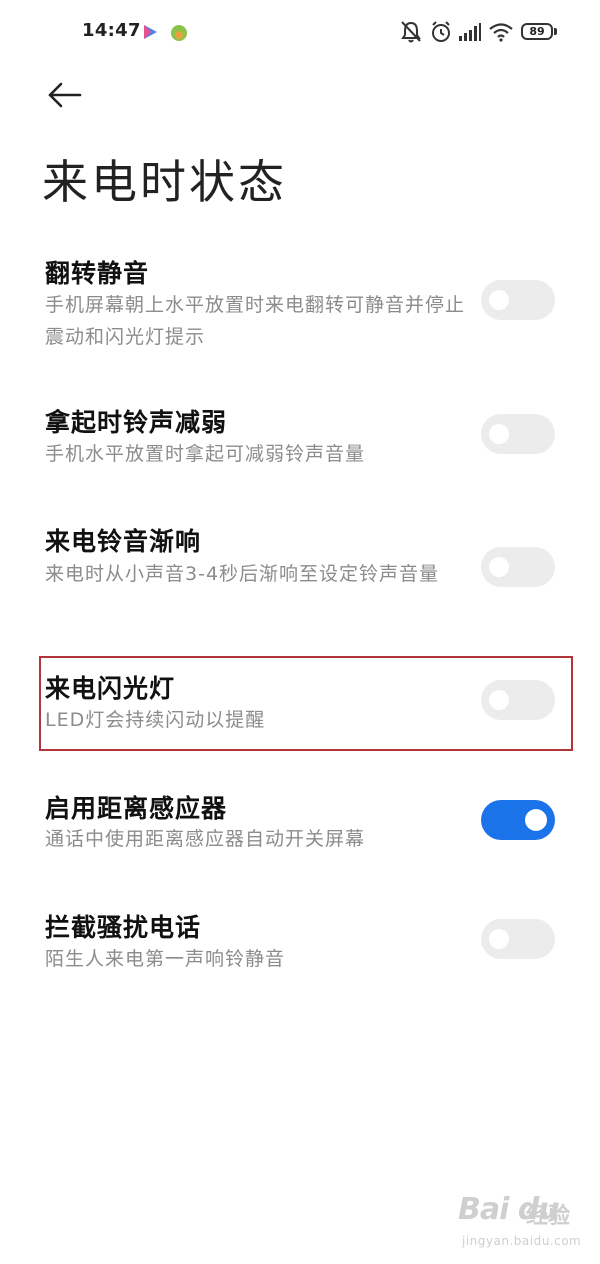  Describe the element at coordinates (555, 31) in the screenshot. I see `battery-nub` at that location.